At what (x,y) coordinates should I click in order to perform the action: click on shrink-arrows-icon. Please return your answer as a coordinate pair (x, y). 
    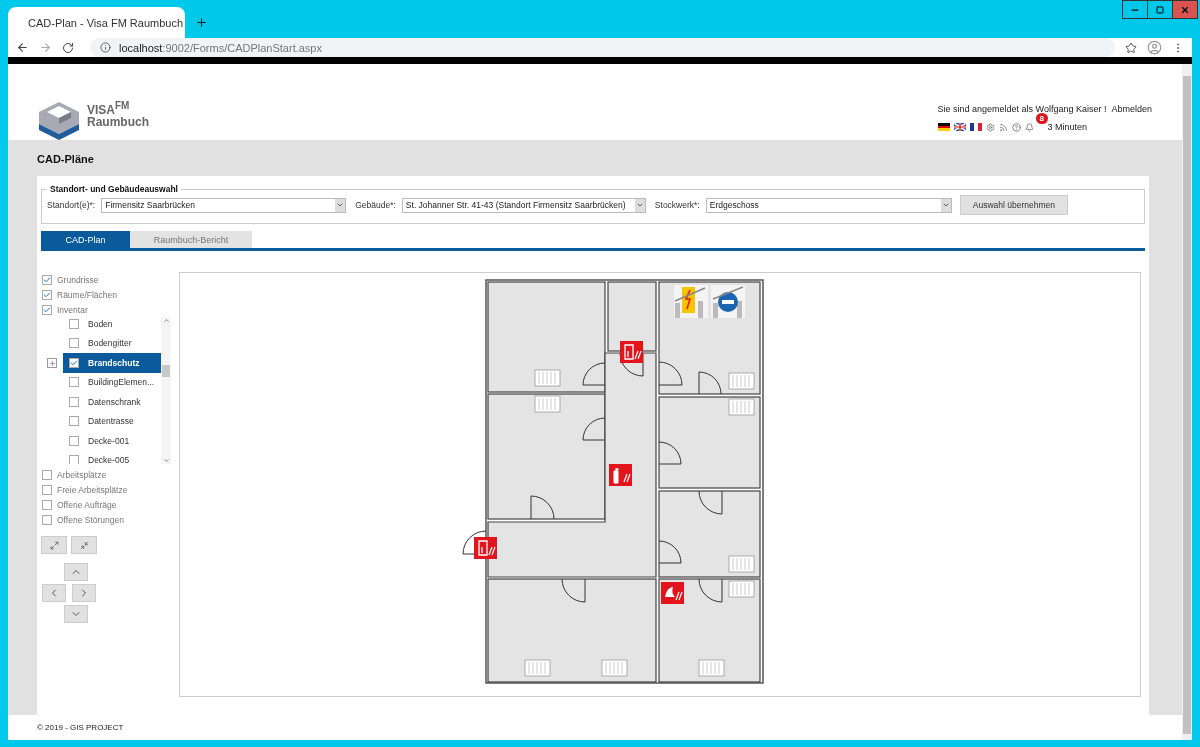
    Looking at the image, I should click on (84, 545).